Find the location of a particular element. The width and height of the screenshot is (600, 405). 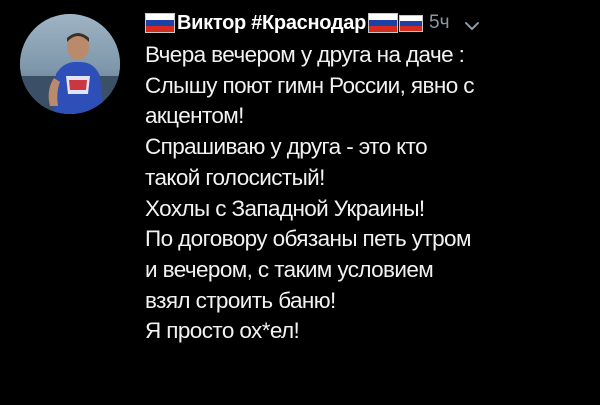

tweet-text-line: и вечером, с таким условием is located at coordinates (289, 269).